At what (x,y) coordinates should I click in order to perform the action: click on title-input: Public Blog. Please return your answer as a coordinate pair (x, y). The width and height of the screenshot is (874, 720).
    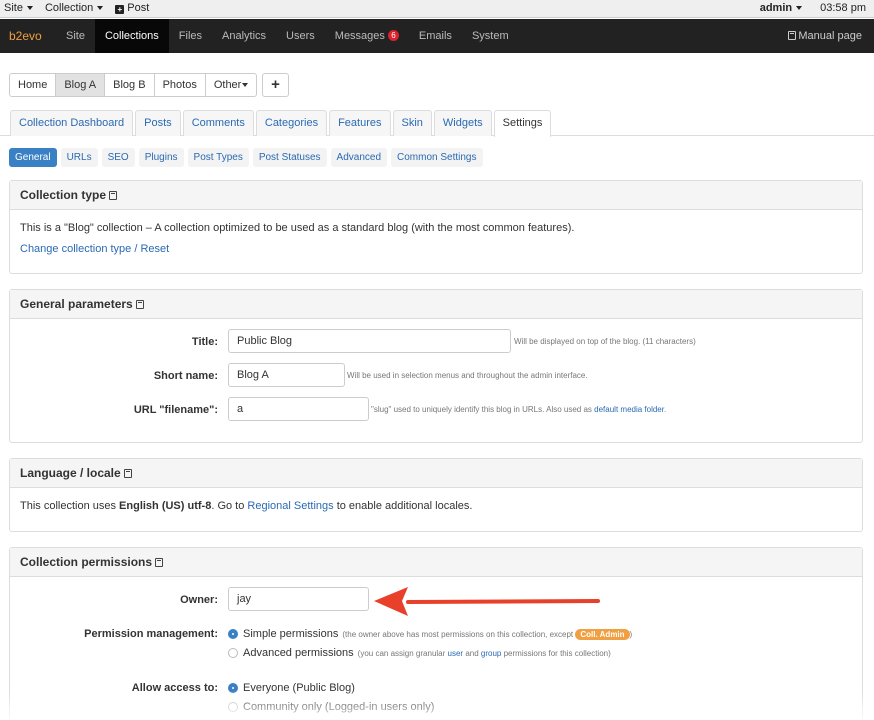
    Looking at the image, I should click on (369, 341).